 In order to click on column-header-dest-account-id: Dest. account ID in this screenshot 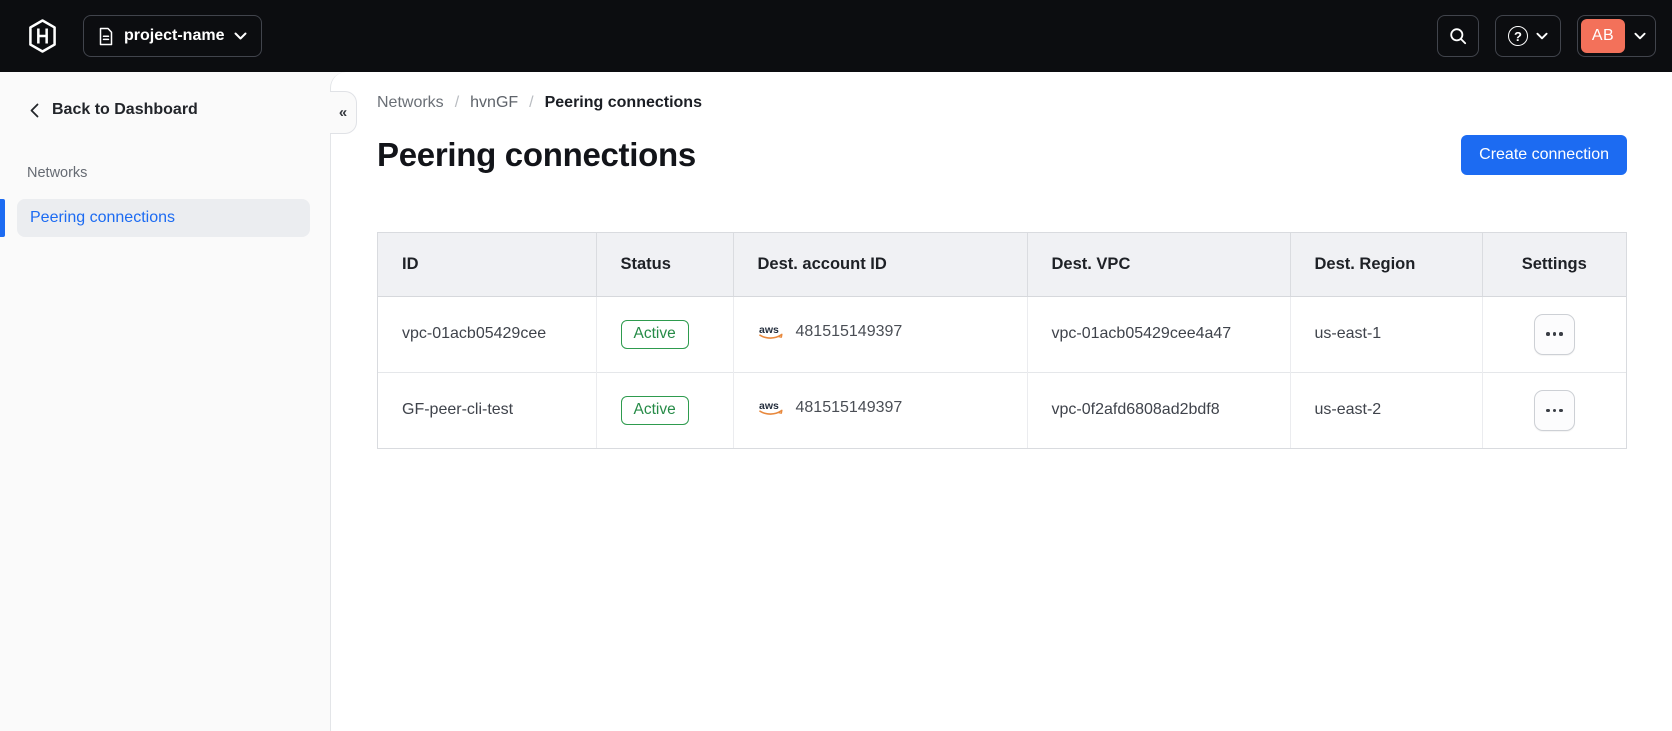, I will do `click(880, 265)`.